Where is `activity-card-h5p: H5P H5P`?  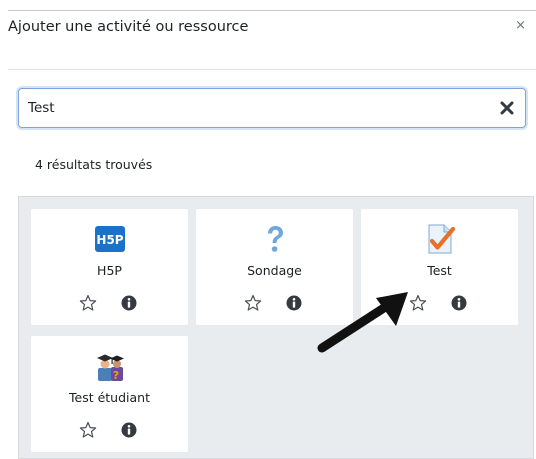
activity-card-h5p: H5P H5P is located at coordinates (109, 267).